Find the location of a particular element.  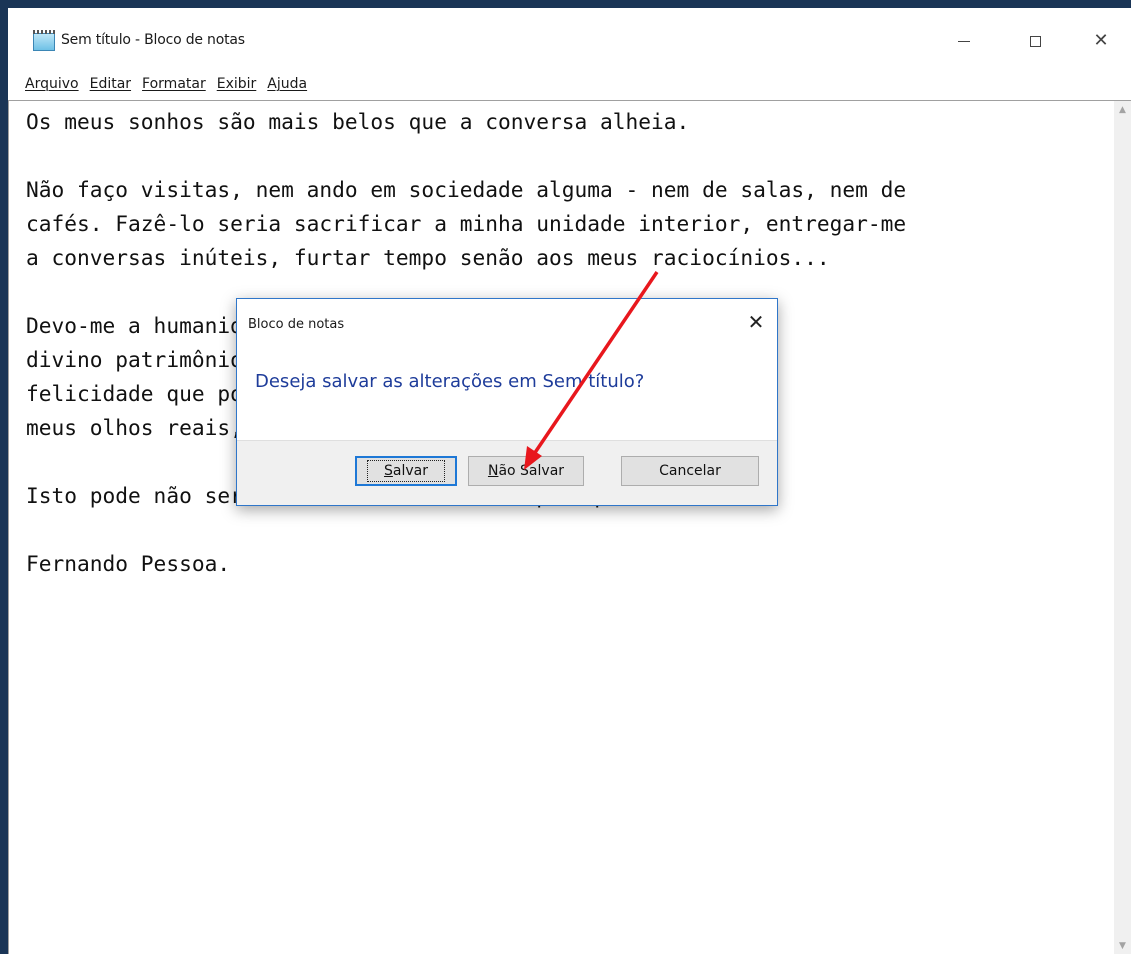

minimize-button is located at coordinates (964, 41).